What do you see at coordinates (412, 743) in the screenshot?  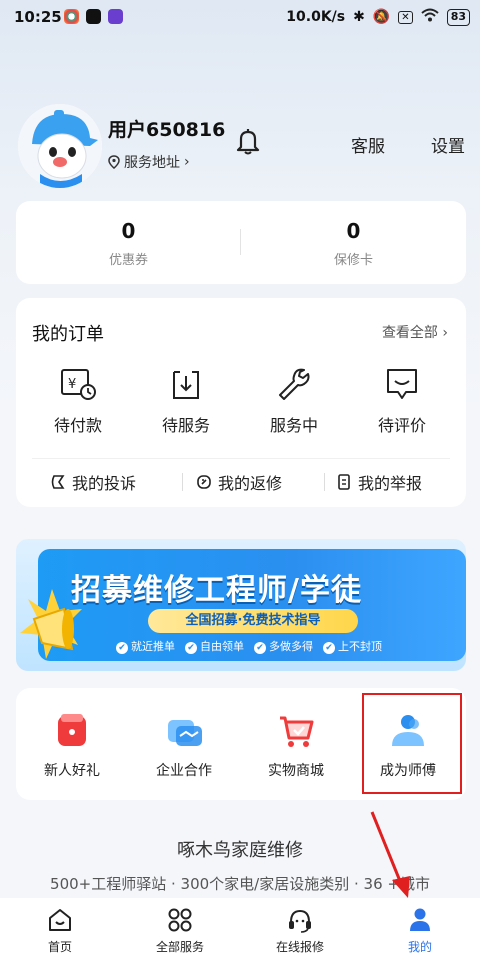 I see `highlight-box` at bounding box center [412, 743].